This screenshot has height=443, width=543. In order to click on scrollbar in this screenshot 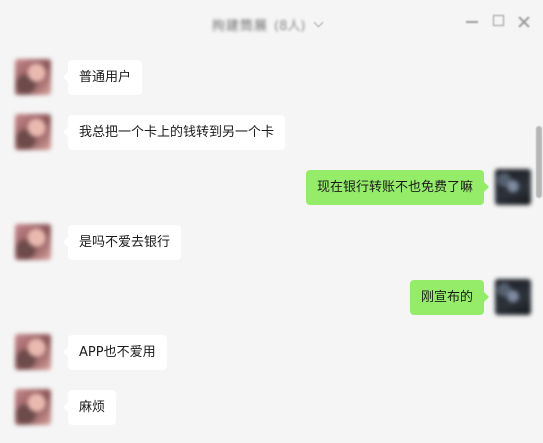, I will do `click(539, 162)`.